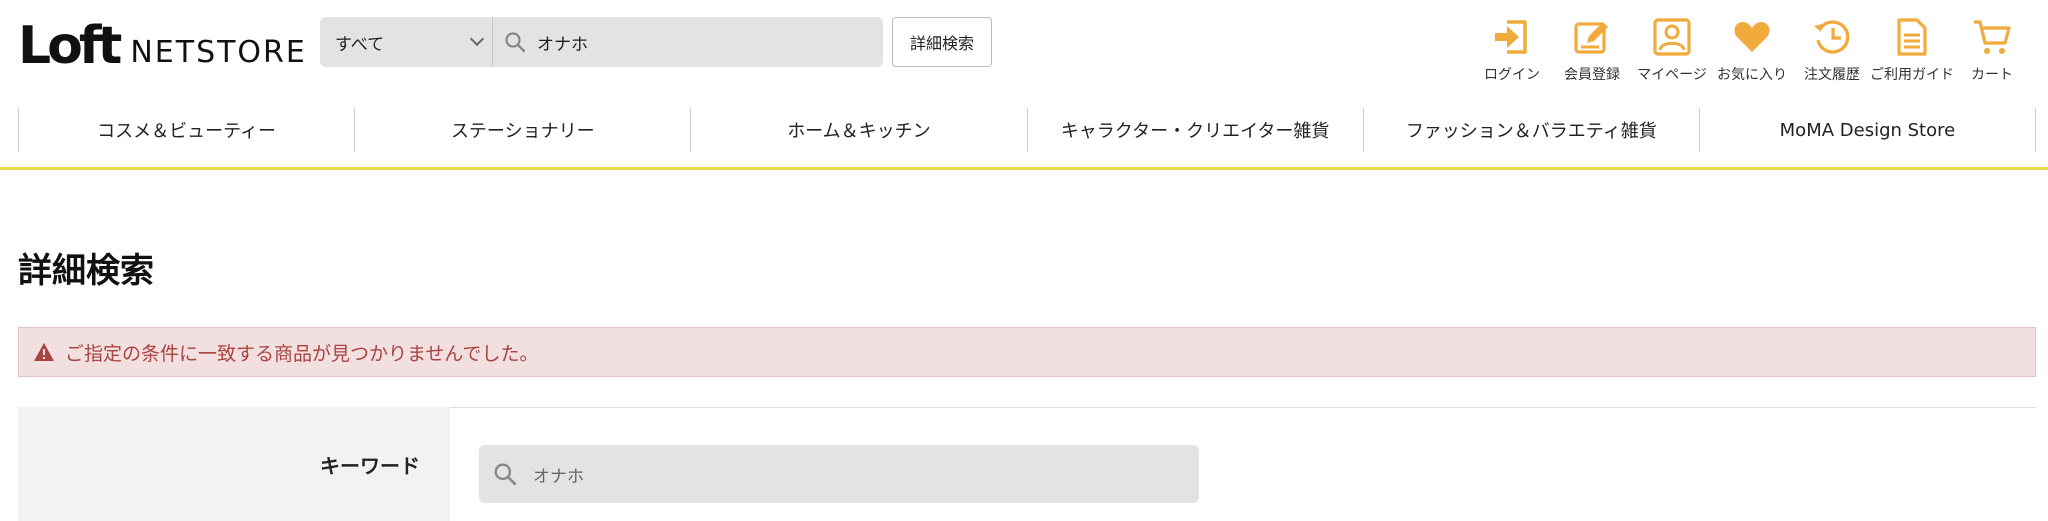 Image resolution: width=2048 pixels, height=521 pixels. What do you see at coordinates (839, 474) in the screenshot?
I see `keyword-input: オナホ` at bounding box center [839, 474].